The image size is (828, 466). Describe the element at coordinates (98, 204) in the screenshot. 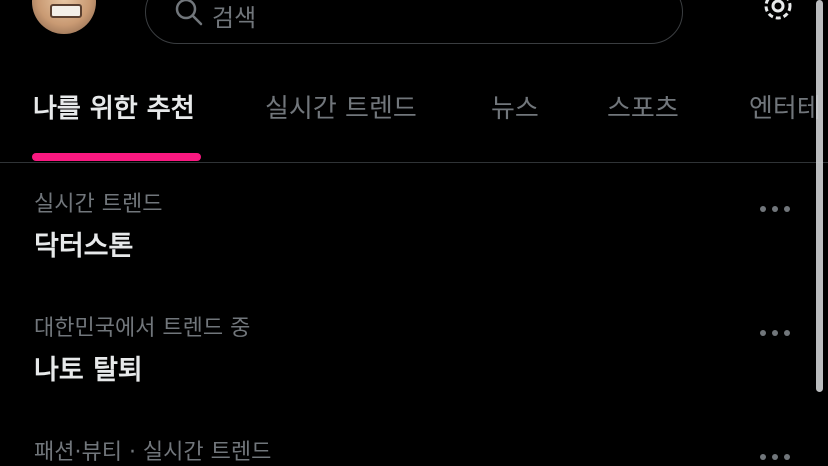

I see `trend-meta: 실시간 트렌드` at that location.